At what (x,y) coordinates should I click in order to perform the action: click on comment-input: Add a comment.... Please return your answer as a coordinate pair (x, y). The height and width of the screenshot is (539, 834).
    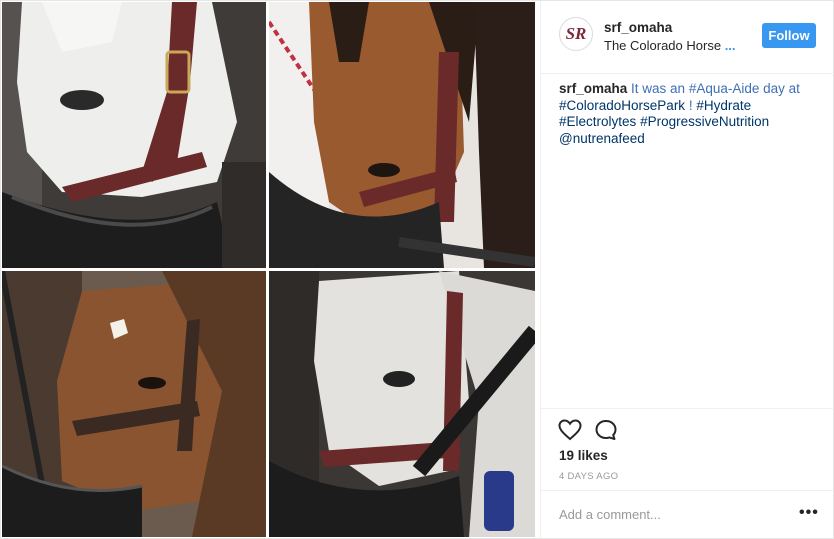
    Looking at the image, I should click on (610, 514).